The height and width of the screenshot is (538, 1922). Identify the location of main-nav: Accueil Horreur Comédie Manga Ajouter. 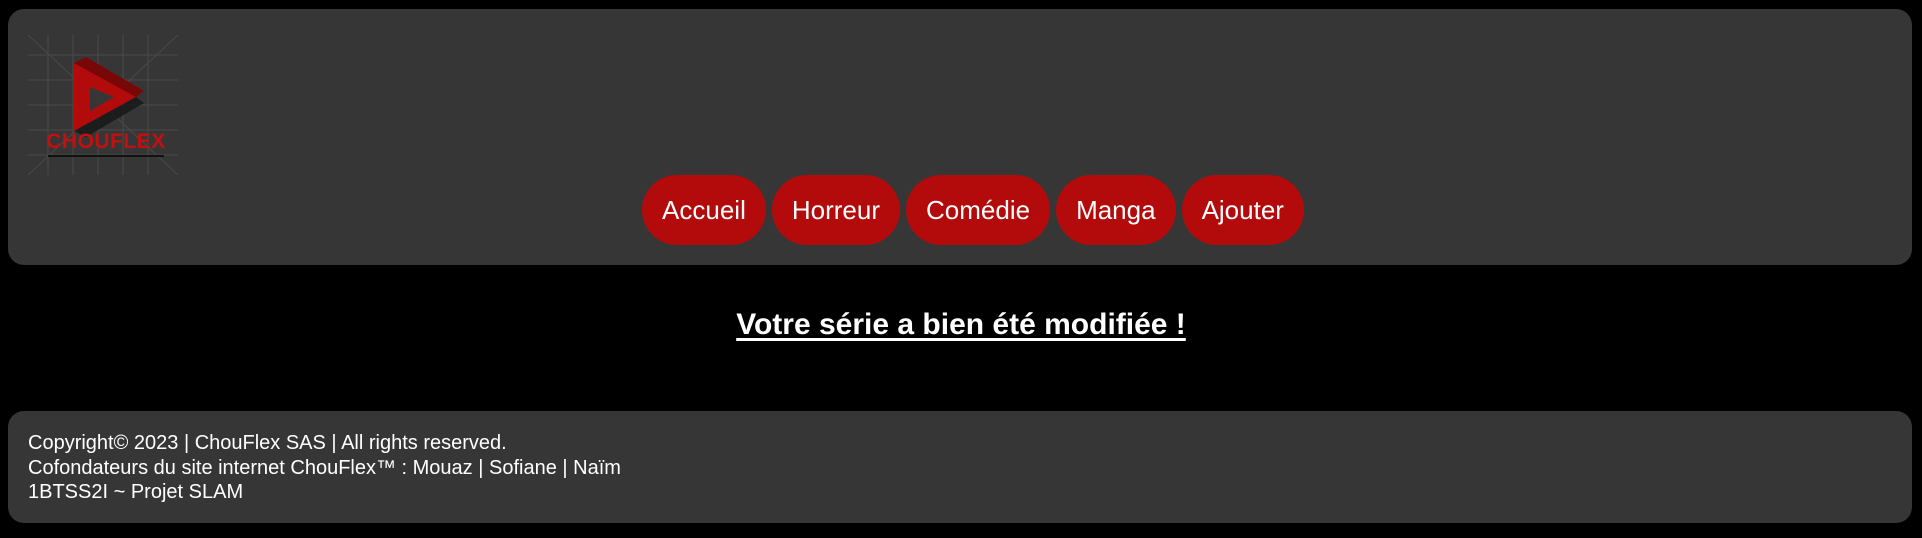
(960, 210).